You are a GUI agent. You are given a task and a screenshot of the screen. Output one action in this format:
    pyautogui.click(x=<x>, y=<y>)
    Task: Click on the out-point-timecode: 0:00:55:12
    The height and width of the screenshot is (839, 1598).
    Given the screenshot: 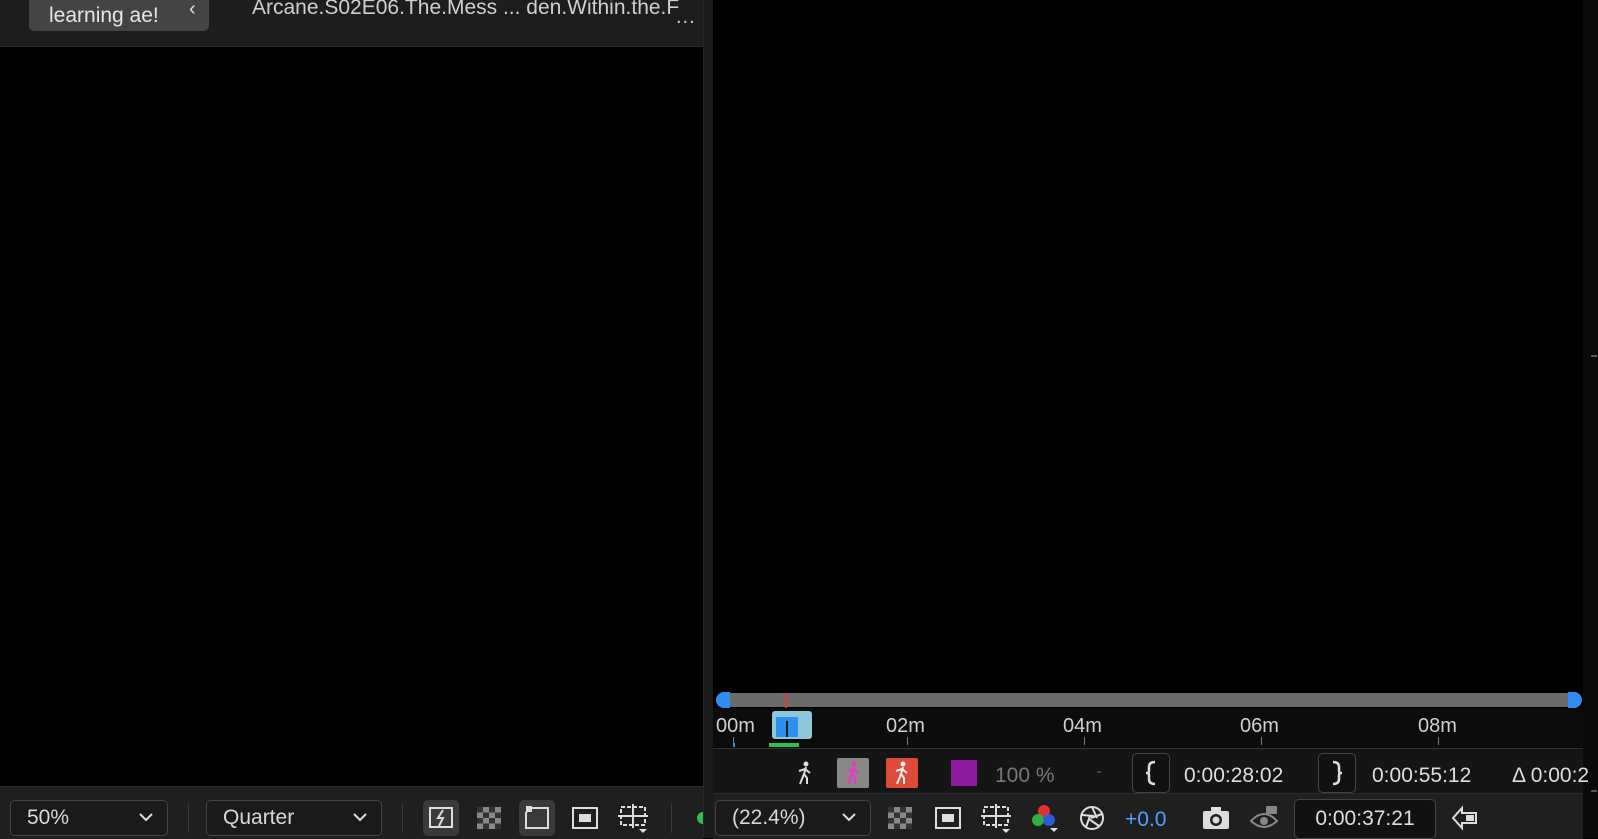 What is the action you would take?
    pyautogui.click(x=1421, y=776)
    